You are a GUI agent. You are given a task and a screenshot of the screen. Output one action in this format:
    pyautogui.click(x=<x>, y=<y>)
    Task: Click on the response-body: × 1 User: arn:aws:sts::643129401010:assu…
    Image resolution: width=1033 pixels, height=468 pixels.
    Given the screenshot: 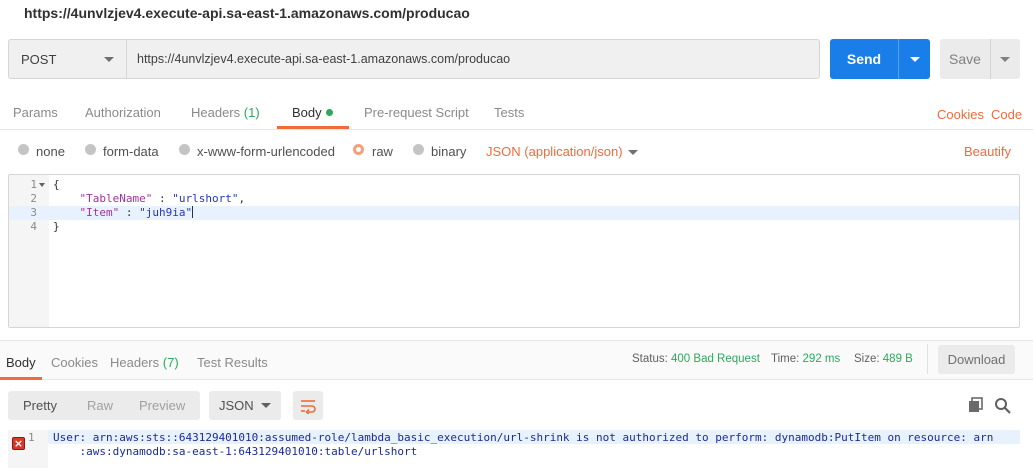 What is the action you would take?
    pyautogui.click(x=514, y=449)
    